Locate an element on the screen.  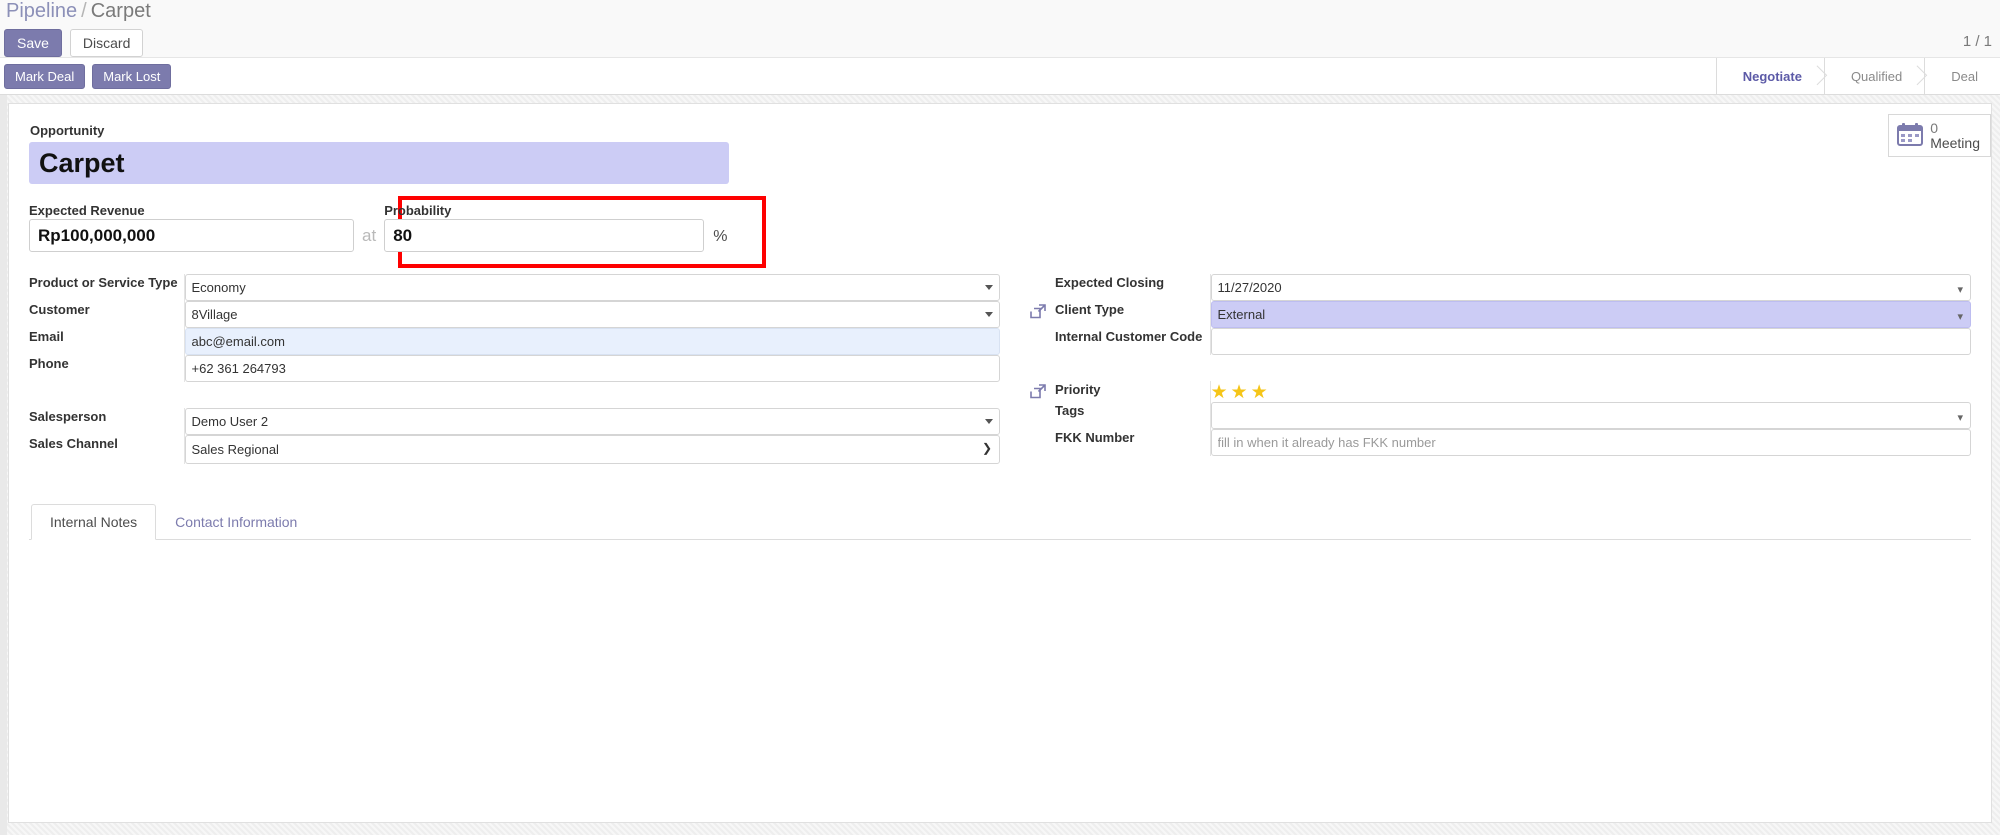
field-row-product-type: Product or Service Type is located at coordinates (514, 287).